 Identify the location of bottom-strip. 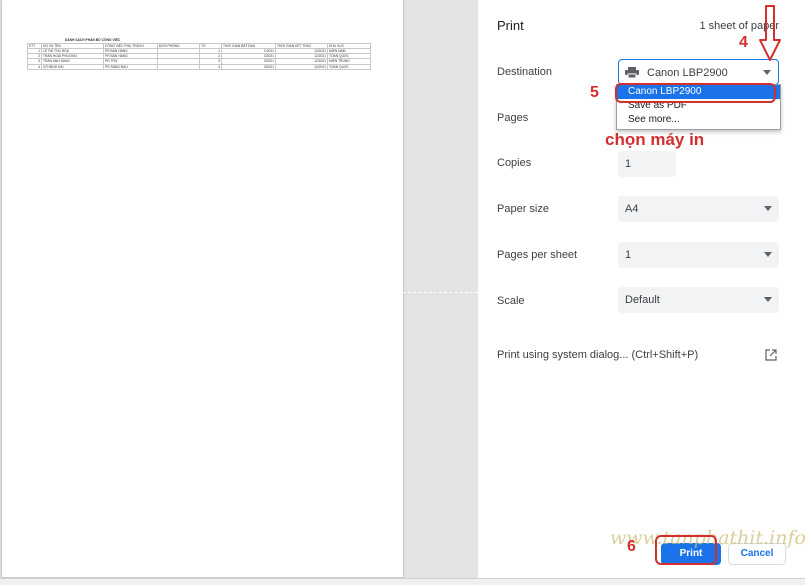
(402, 581).